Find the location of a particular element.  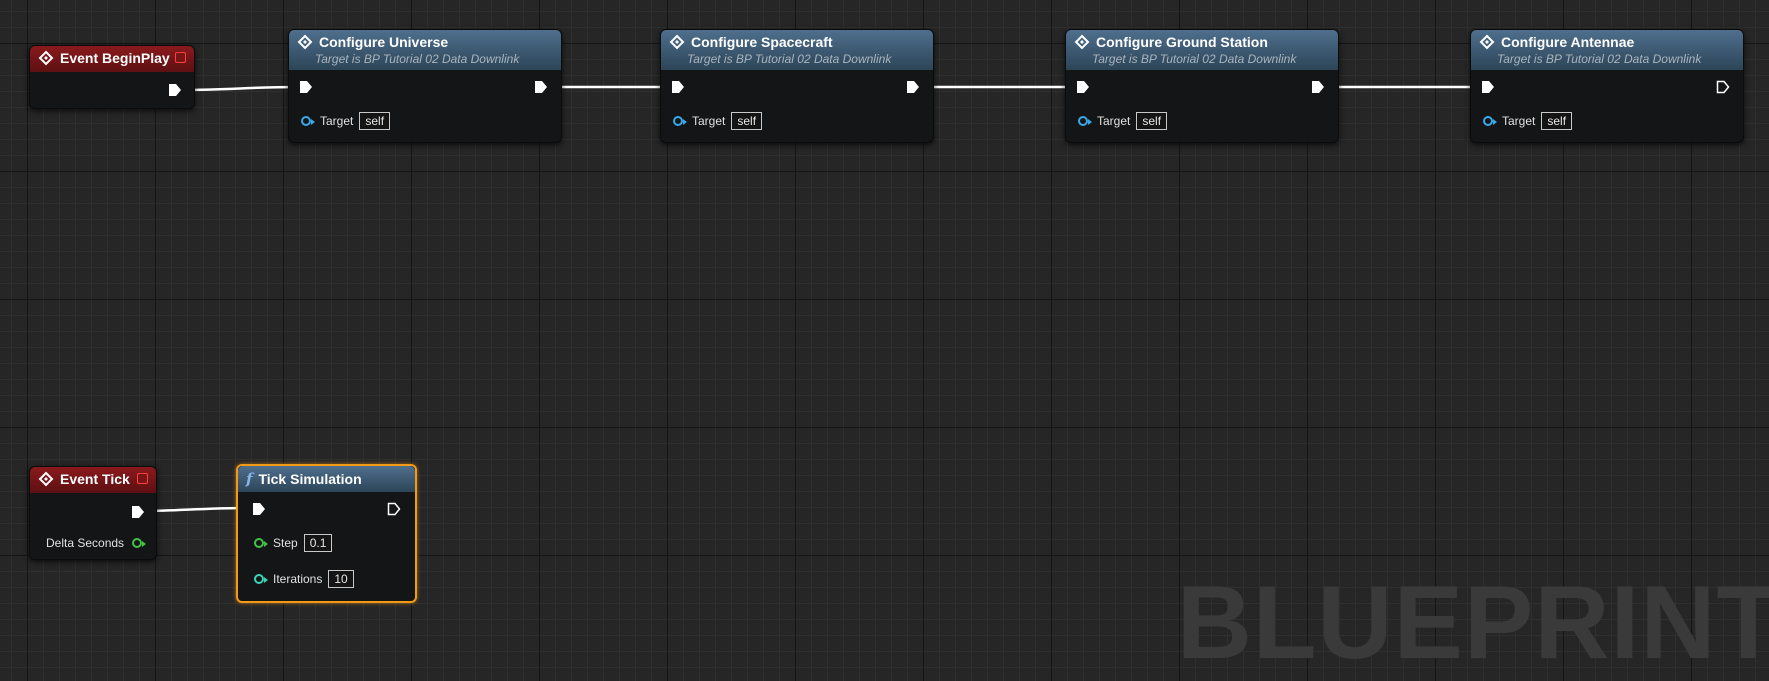

node-header: Event Tick is located at coordinates (93, 480).